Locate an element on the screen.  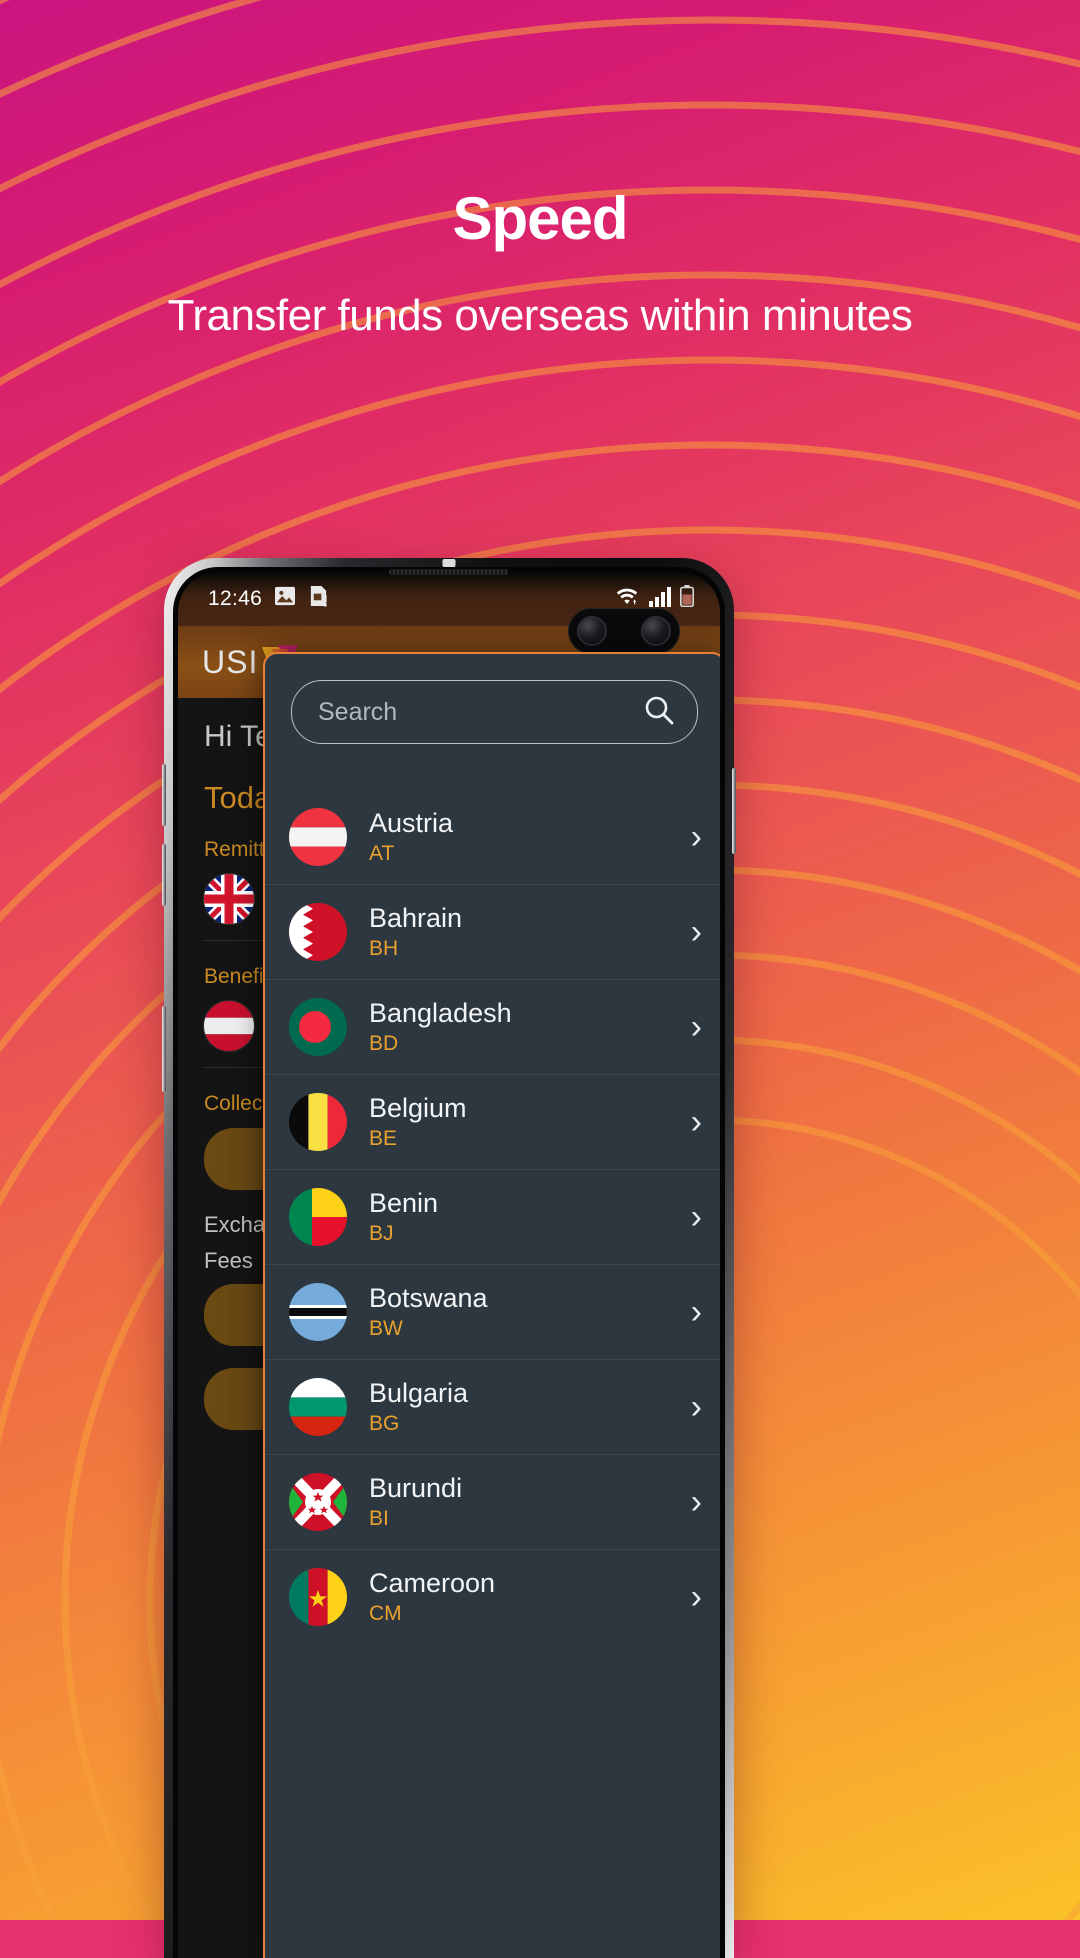
country-name: Benin is located at coordinates (404, 1202).